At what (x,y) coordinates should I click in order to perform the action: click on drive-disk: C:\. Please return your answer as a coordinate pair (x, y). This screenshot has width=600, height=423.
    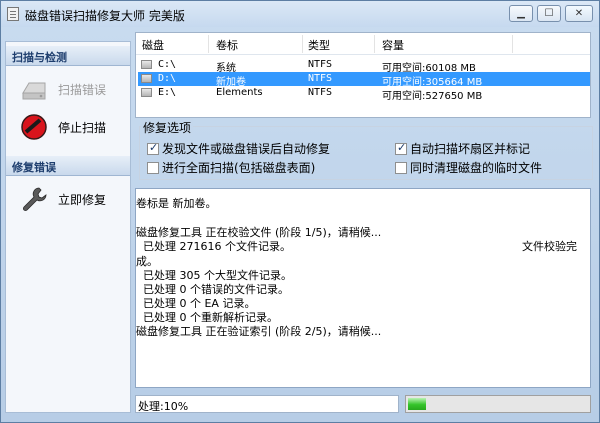
    Looking at the image, I should click on (167, 64).